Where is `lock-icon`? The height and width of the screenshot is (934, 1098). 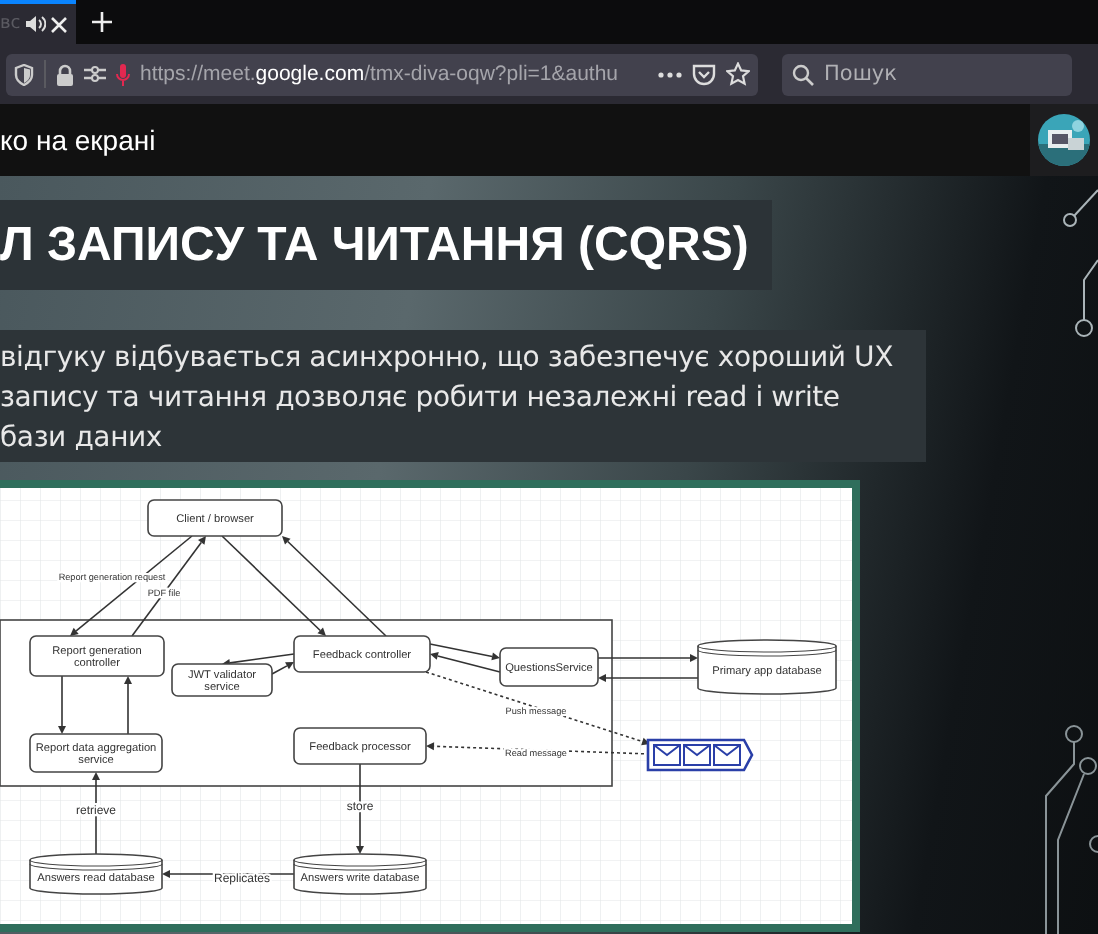
lock-icon is located at coordinates (65, 74).